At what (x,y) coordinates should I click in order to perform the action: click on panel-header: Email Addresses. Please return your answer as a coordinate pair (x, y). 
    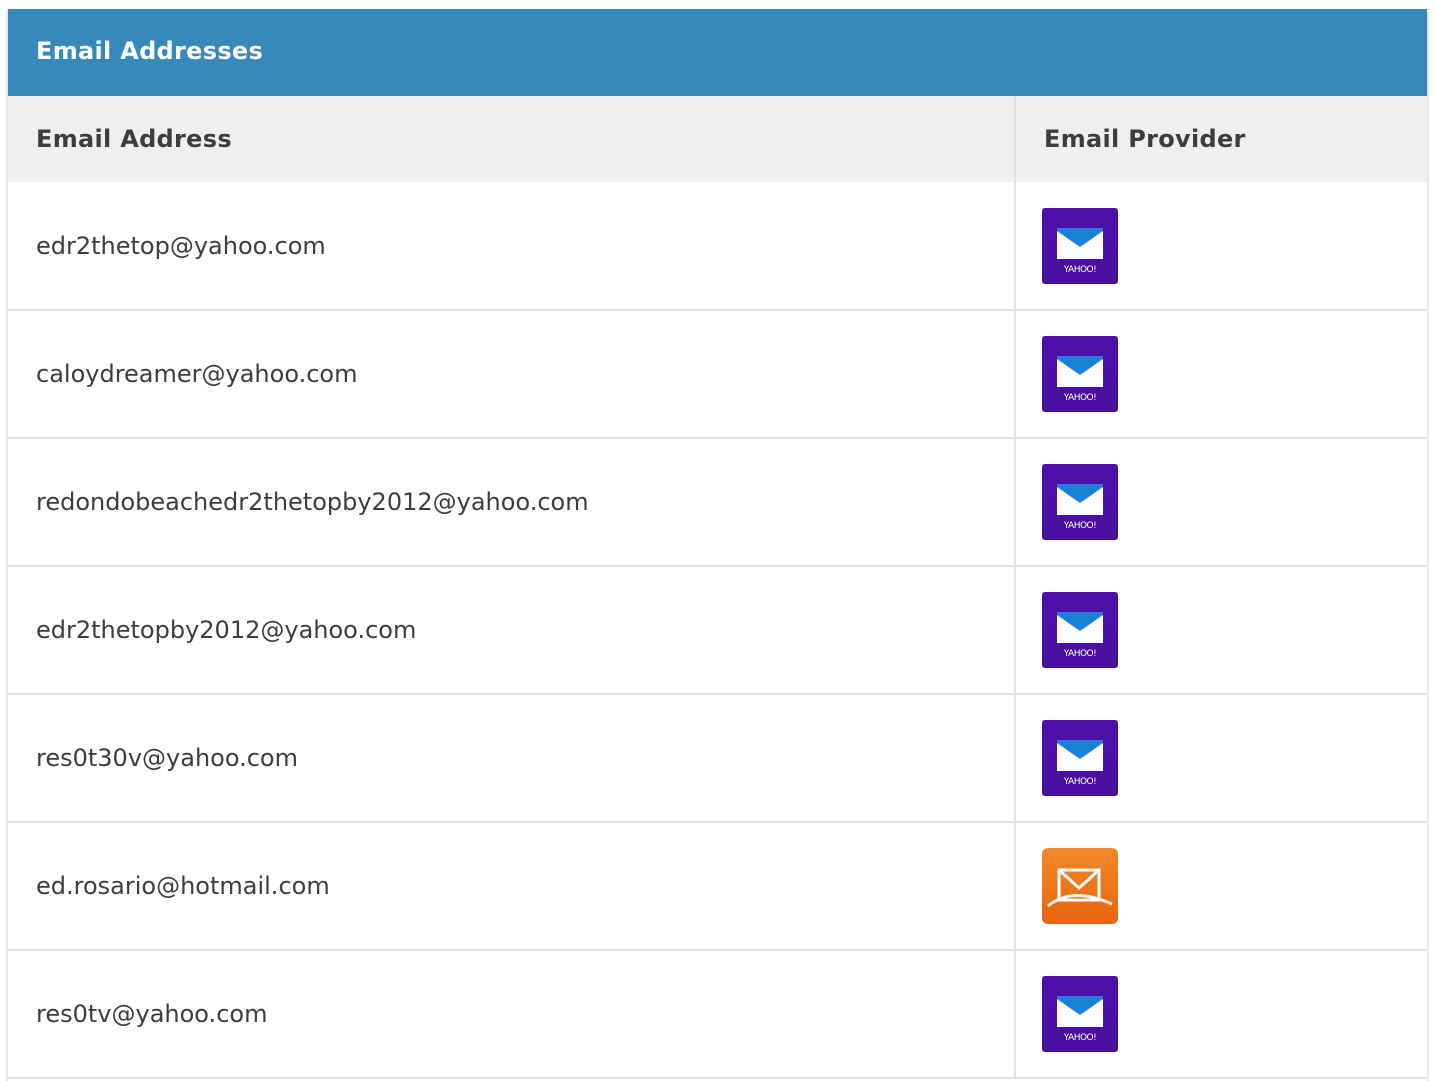
    Looking at the image, I should click on (717, 52).